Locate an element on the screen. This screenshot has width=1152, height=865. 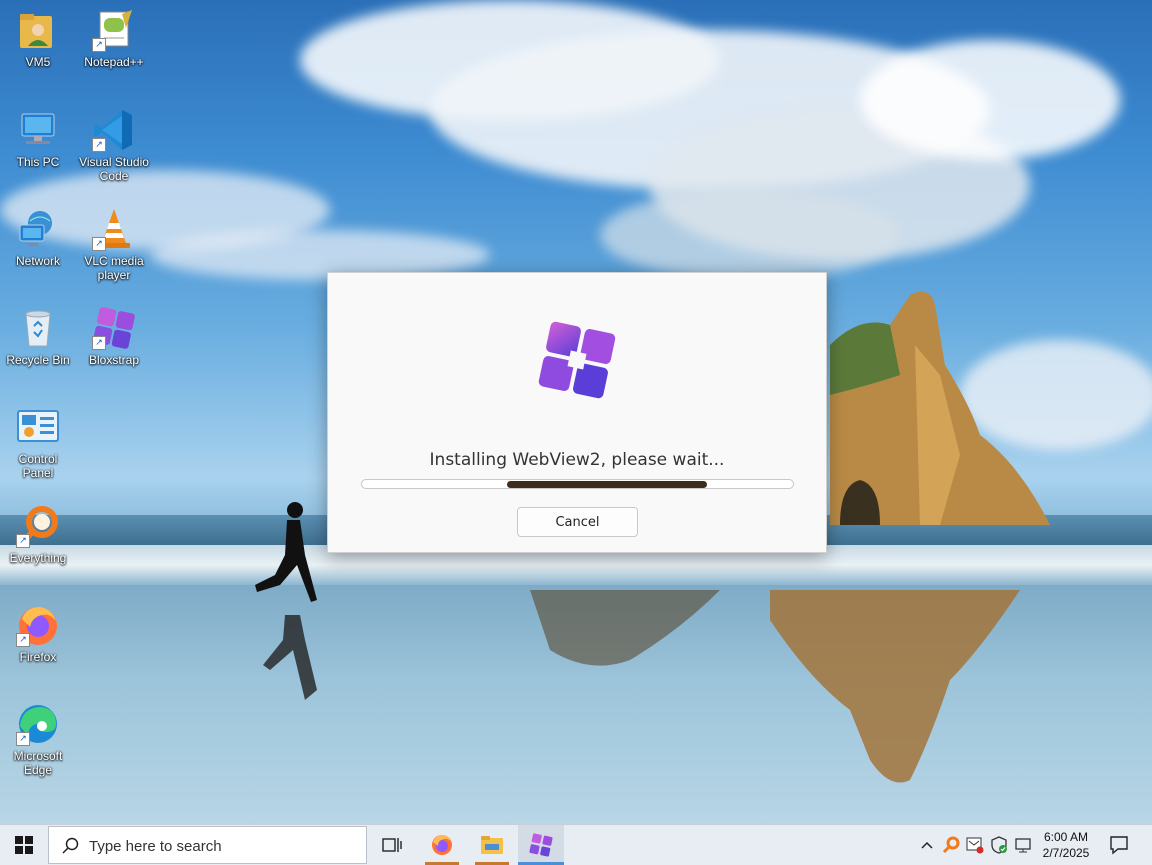
desktop-icon-label: Control Panel is located at coordinates (38, 466).